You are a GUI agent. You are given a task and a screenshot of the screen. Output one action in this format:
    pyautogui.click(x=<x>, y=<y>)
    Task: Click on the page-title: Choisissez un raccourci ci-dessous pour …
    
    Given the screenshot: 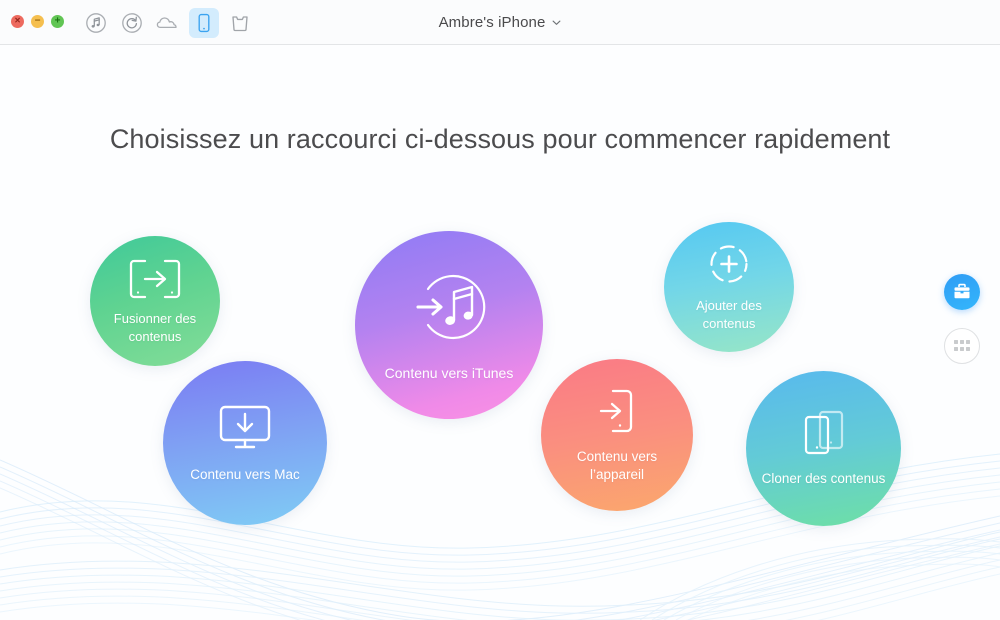 What is the action you would take?
    pyautogui.click(x=500, y=139)
    